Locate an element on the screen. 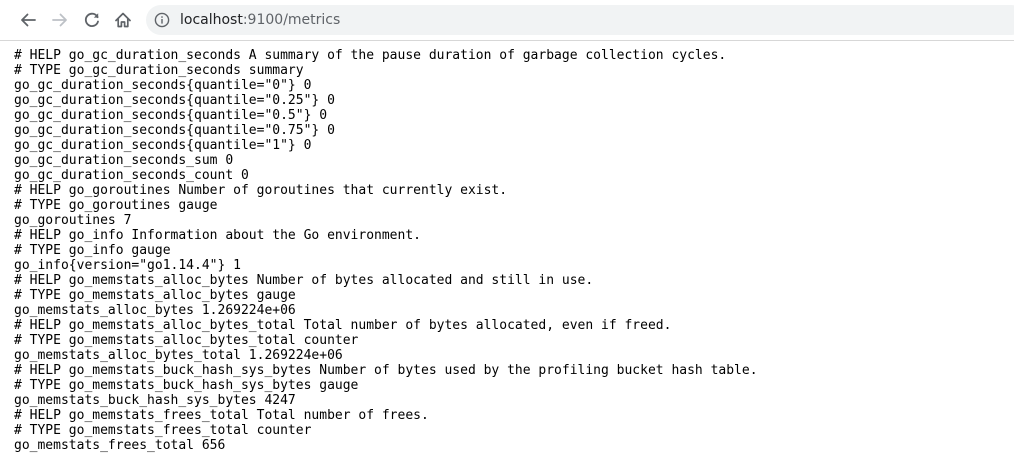 This screenshot has width=1014, height=457. home-icon is located at coordinates (123, 20).